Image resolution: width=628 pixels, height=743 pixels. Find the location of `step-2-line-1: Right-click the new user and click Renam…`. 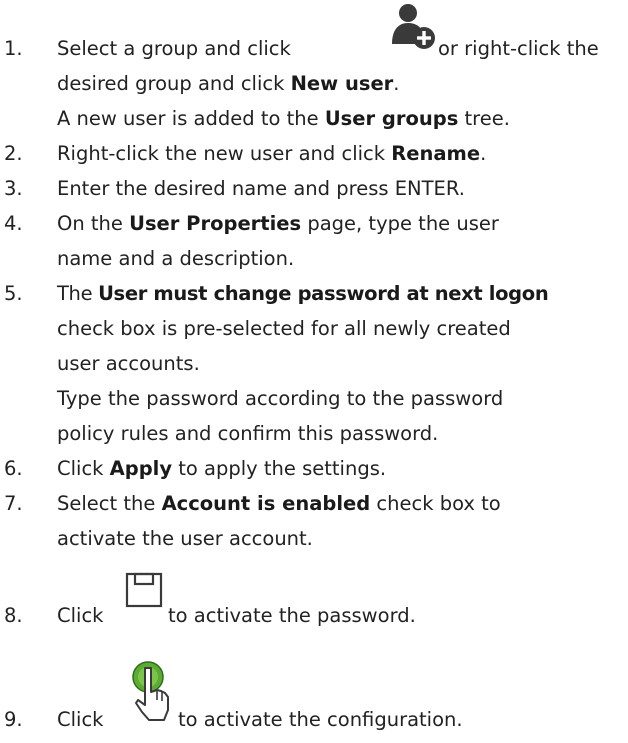

step-2-line-1: Right-click the new user and click Renam… is located at coordinates (272, 153).